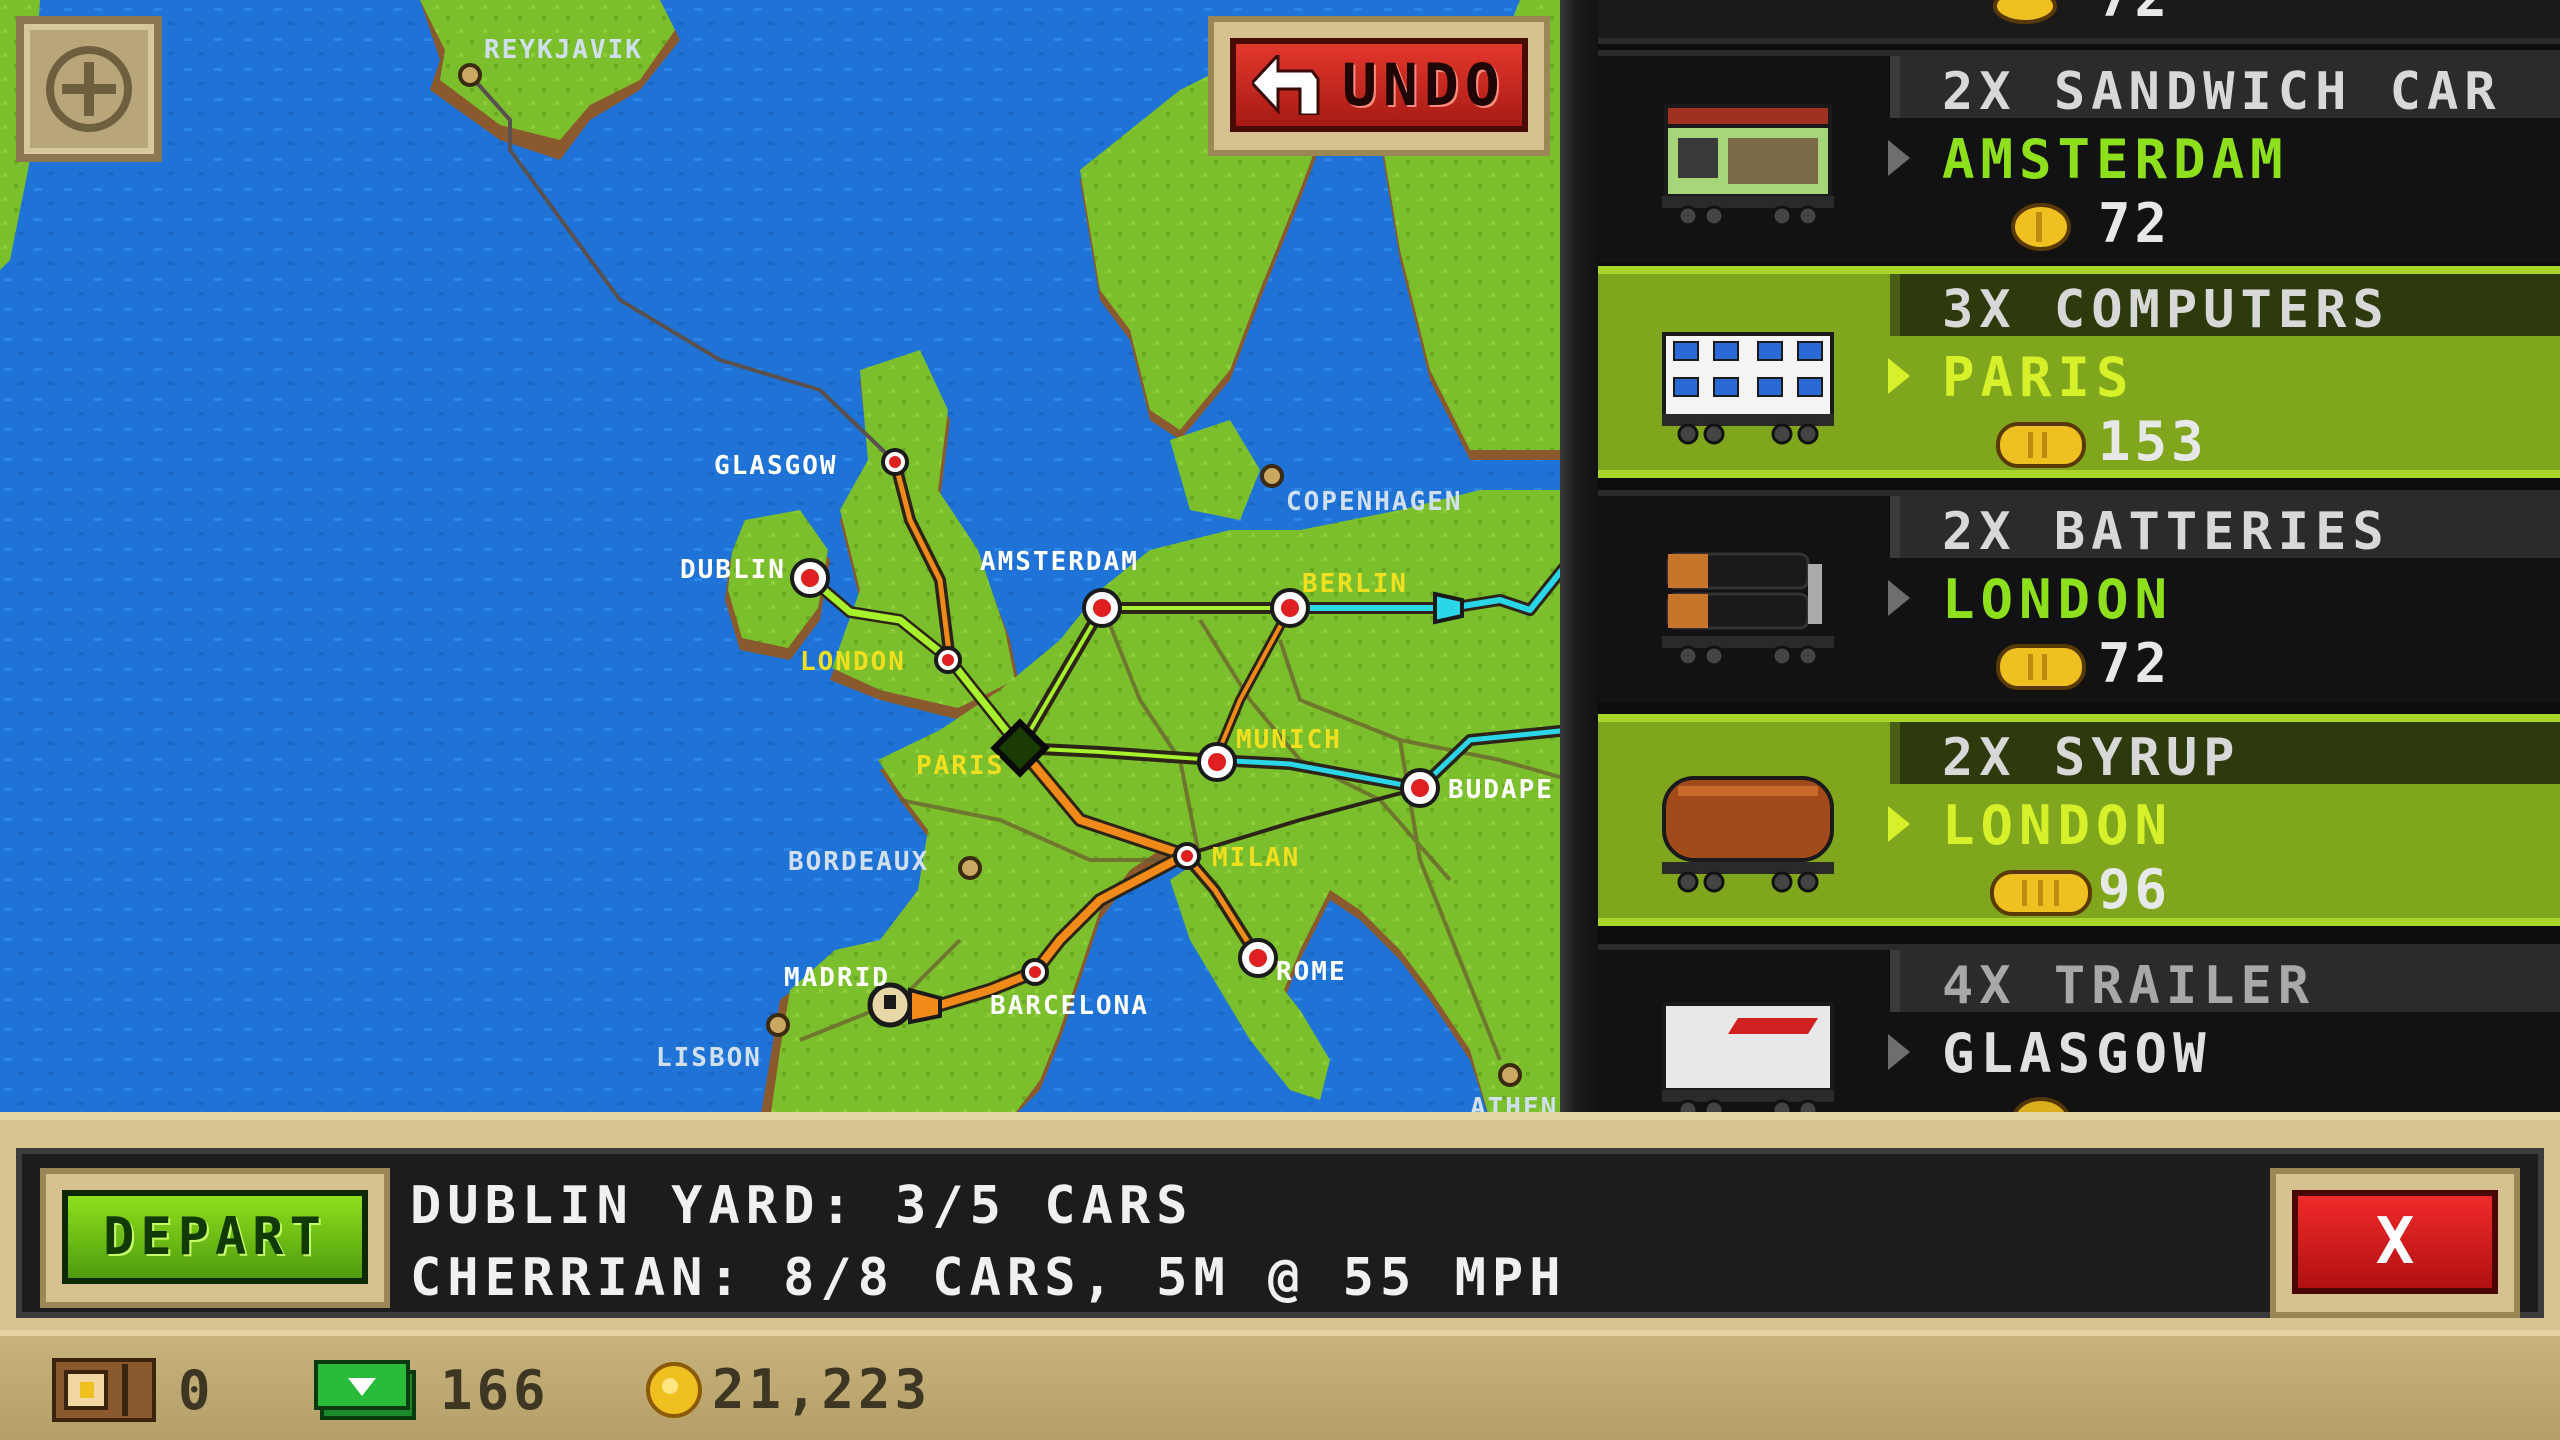  I want to click on depart-label: DEPART, so click(215, 1237).